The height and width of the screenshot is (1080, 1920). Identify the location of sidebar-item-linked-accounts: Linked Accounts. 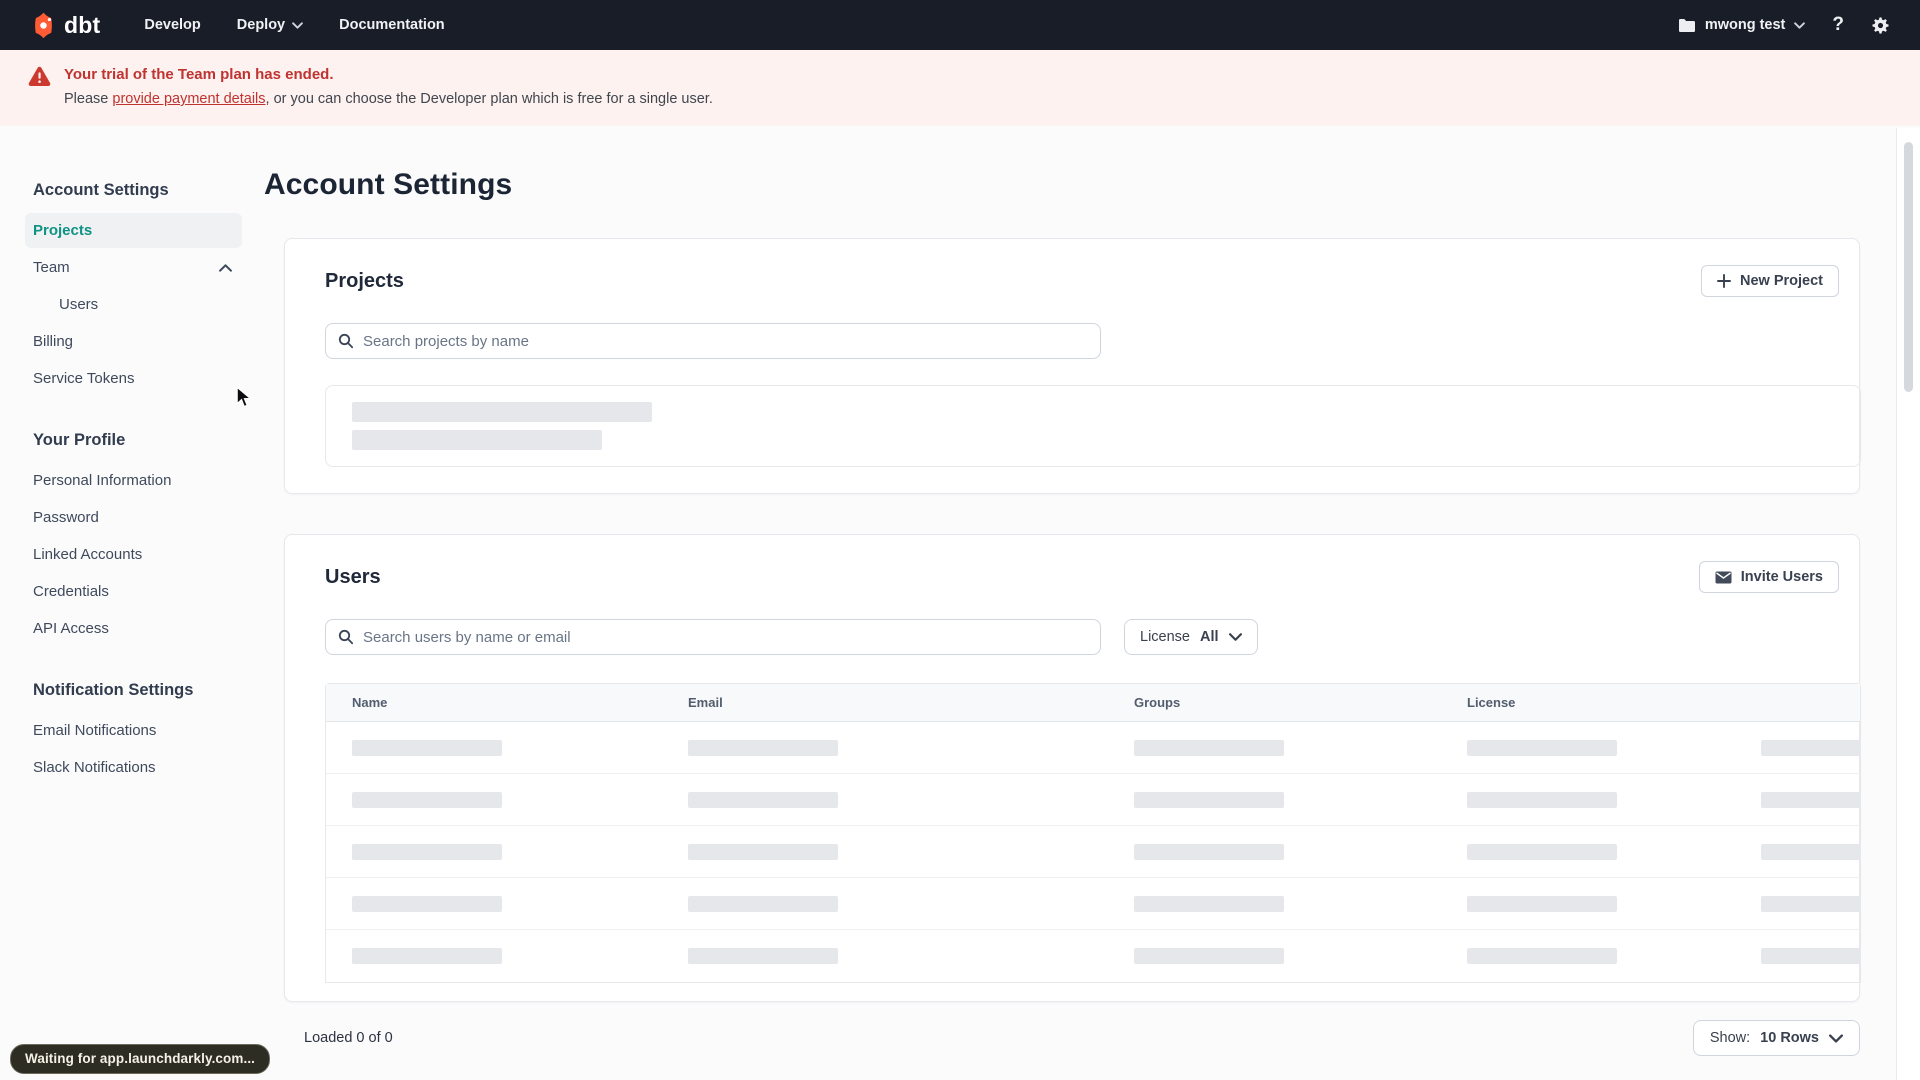
(133, 554).